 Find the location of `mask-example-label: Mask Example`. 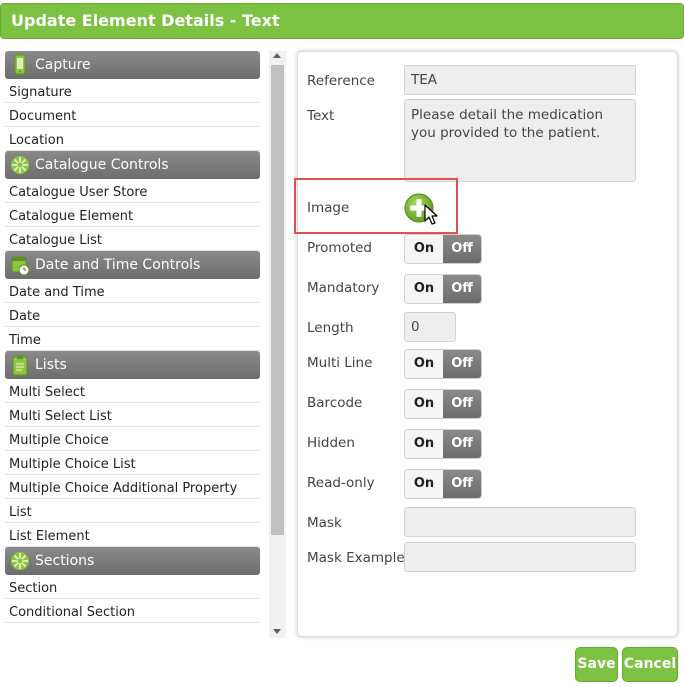

mask-example-label: Mask Example is located at coordinates (356, 558).